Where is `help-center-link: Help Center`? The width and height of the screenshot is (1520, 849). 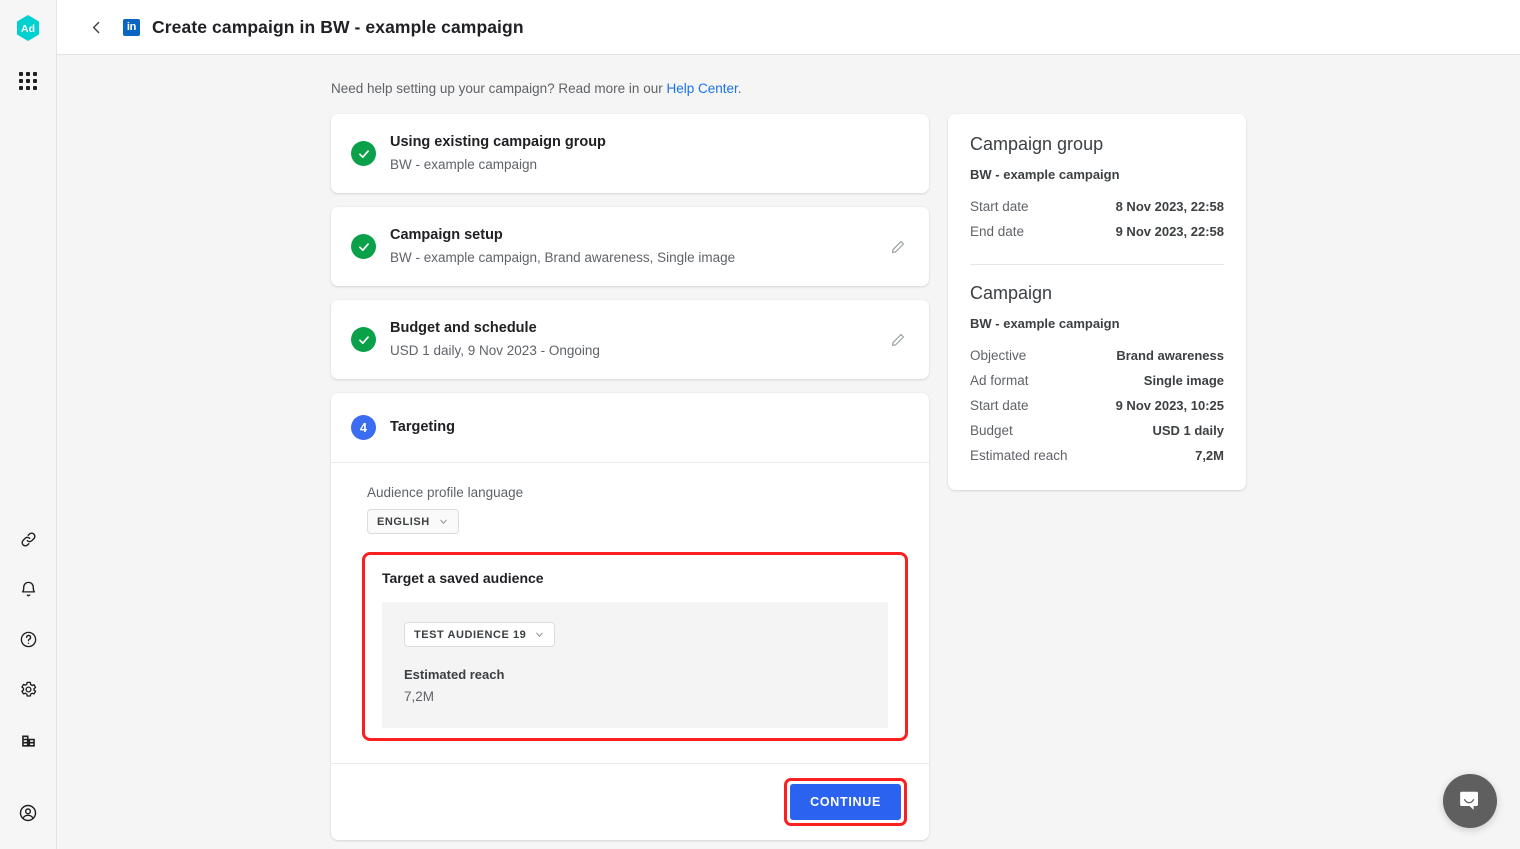 help-center-link: Help Center is located at coordinates (701, 88).